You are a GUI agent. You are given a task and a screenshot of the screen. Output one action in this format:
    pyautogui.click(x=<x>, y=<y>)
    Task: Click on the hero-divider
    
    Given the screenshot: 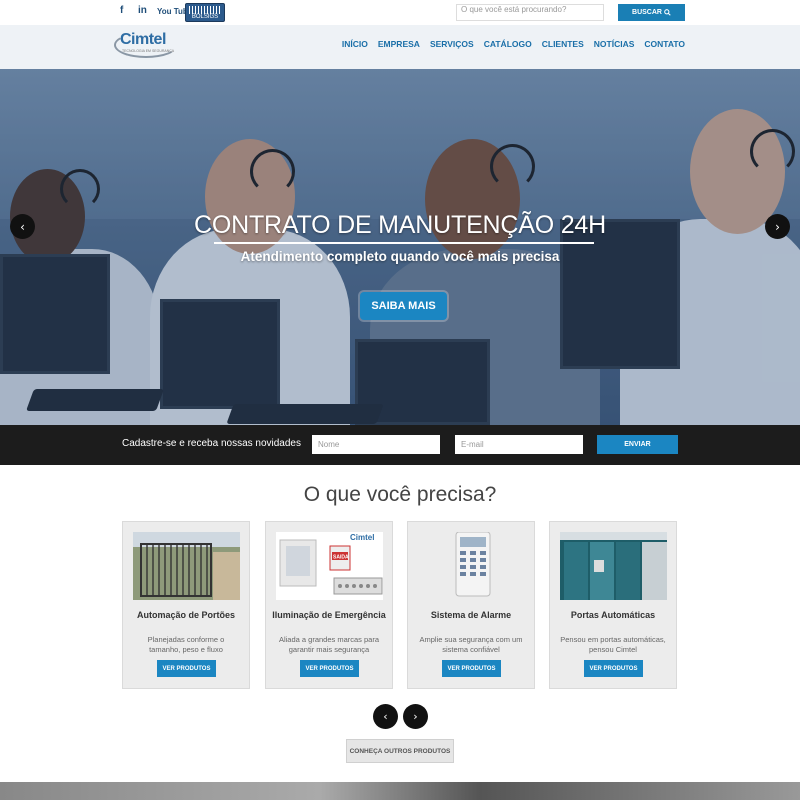 What is the action you would take?
    pyautogui.click(x=404, y=243)
    